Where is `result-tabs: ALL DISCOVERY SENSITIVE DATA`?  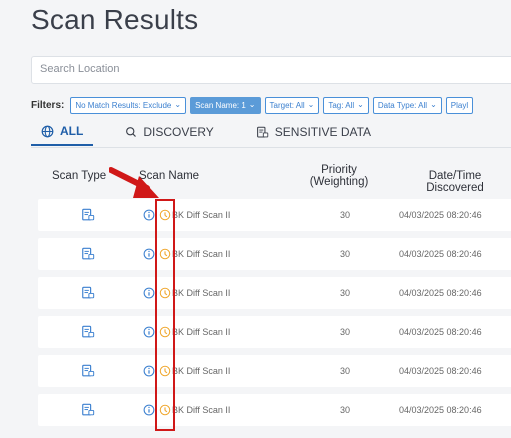
result-tabs: ALL DISCOVERY SENSITIVE DATA is located at coordinates (206, 135).